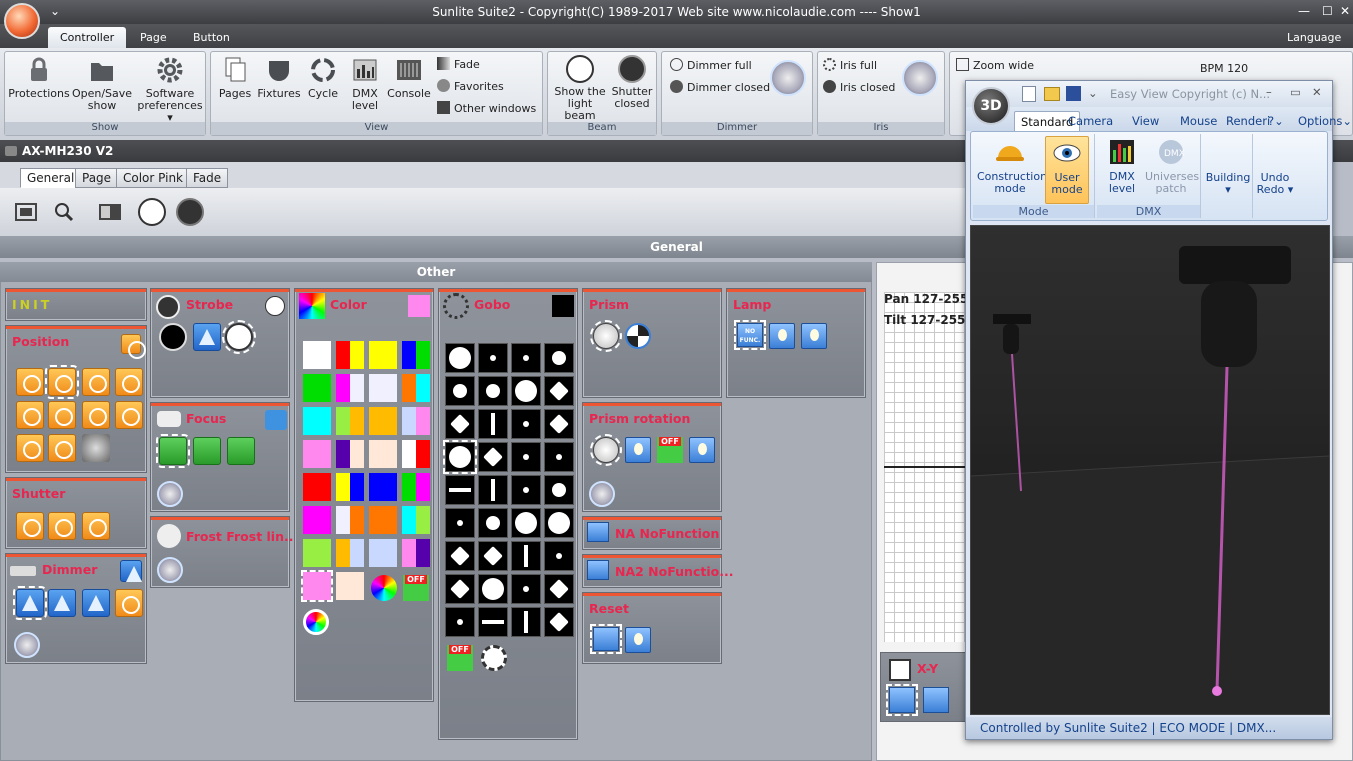 The image size is (1353, 761). Describe the element at coordinates (76, 304) in the screenshot. I see `section-init: INIT` at that location.